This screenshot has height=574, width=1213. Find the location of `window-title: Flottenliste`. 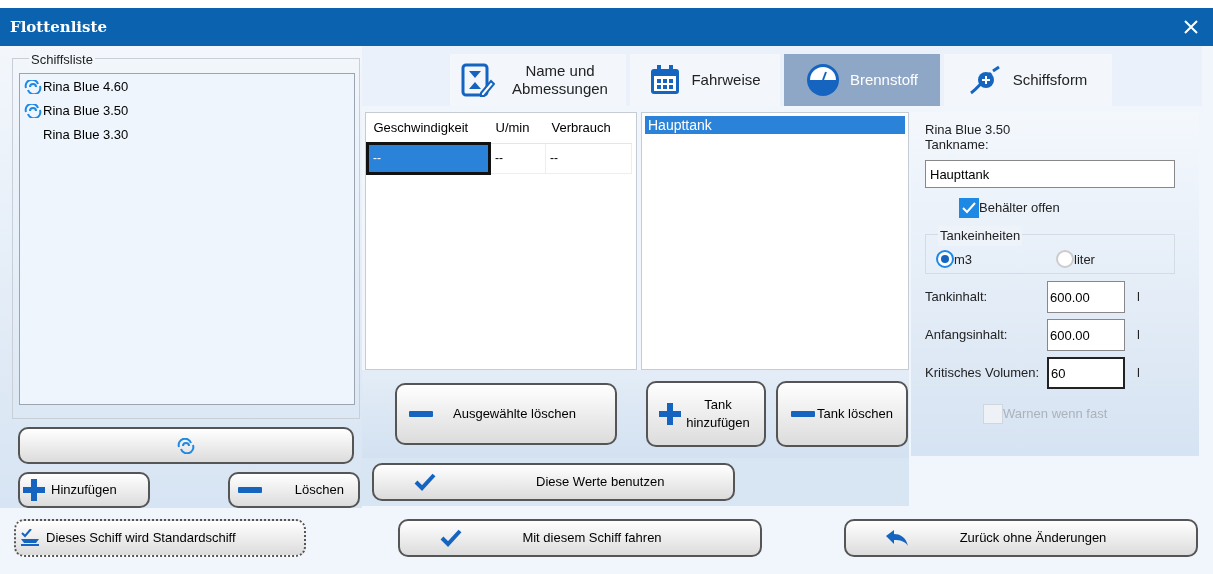

window-title: Flottenliste is located at coordinates (58, 27).